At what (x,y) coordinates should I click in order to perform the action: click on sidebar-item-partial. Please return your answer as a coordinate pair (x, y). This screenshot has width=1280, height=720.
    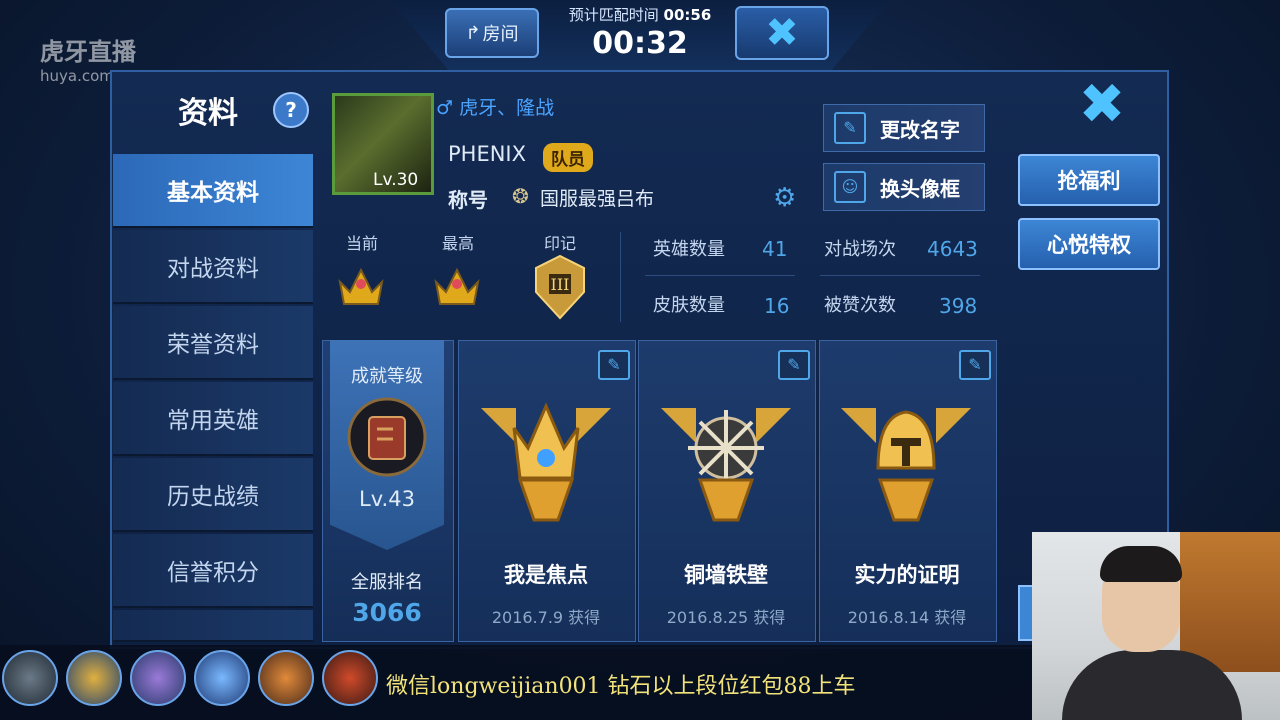
    Looking at the image, I should click on (213, 626).